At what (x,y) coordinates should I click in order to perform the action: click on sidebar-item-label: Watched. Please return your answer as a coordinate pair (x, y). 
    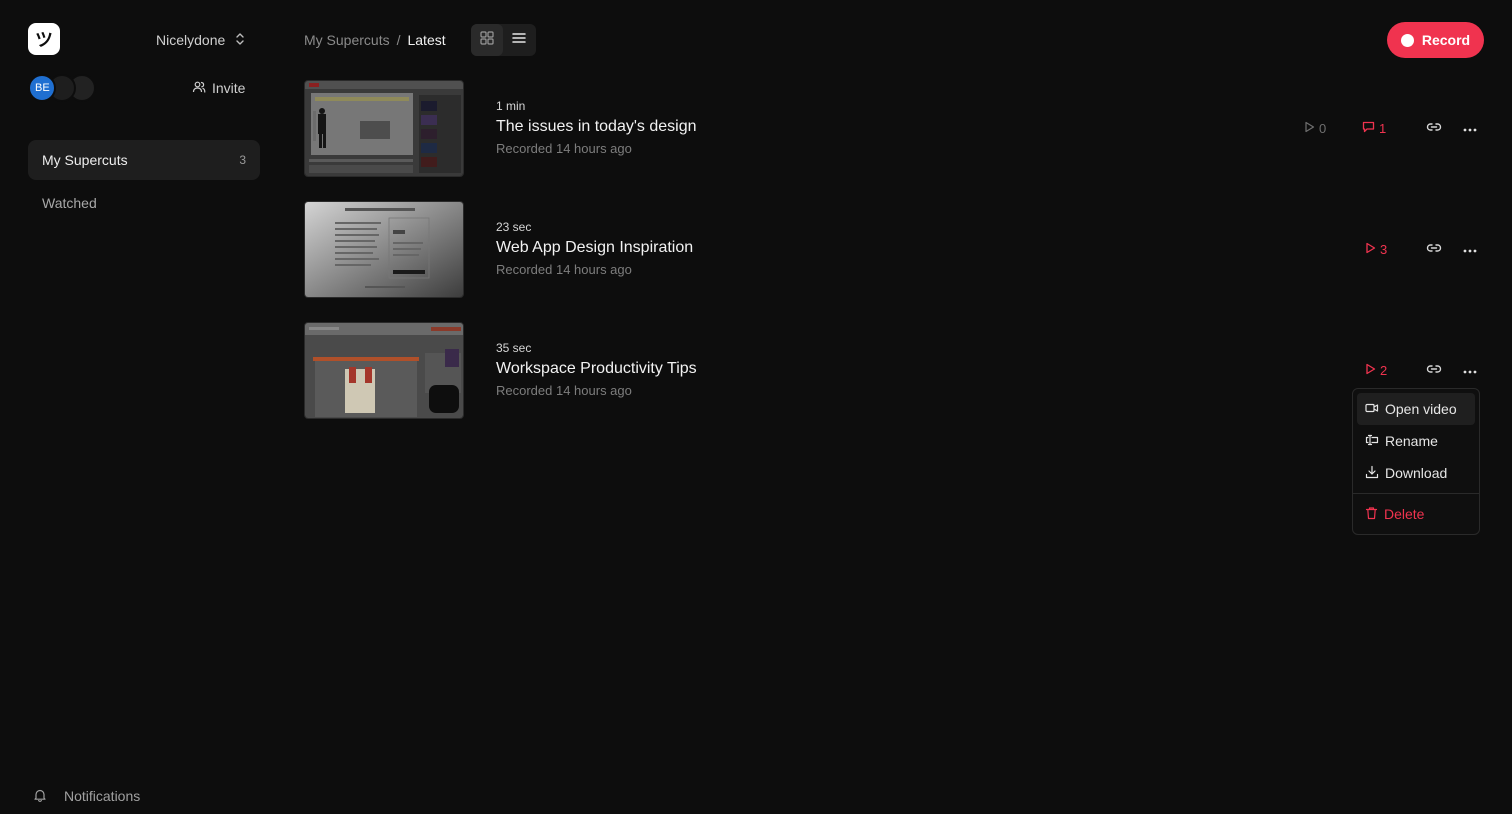
    Looking at the image, I should click on (69, 203).